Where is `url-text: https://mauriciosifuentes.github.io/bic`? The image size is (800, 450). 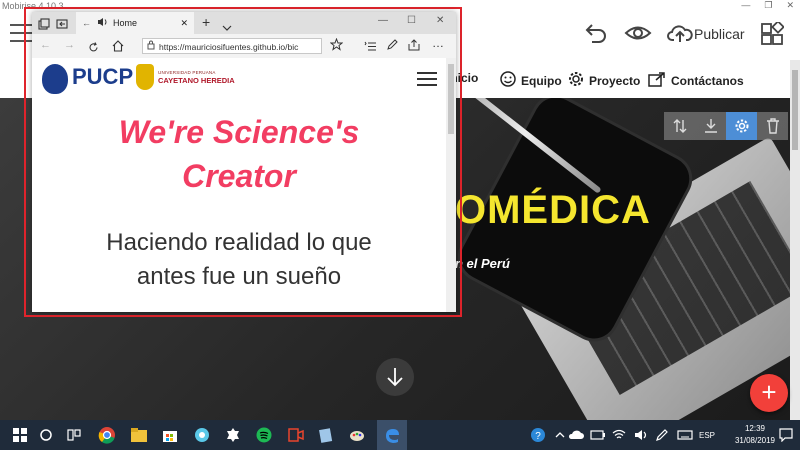 url-text: https://mauriciosifuentes.github.io/bic is located at coordinates (229, 47).